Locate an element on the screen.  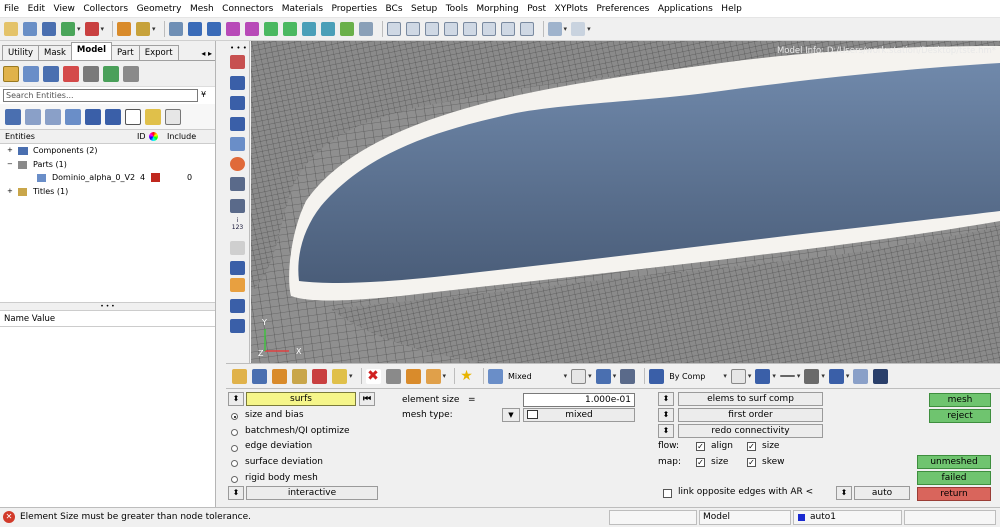
reset-selection-icon: ⏮ is located at coordinates (367, 399).